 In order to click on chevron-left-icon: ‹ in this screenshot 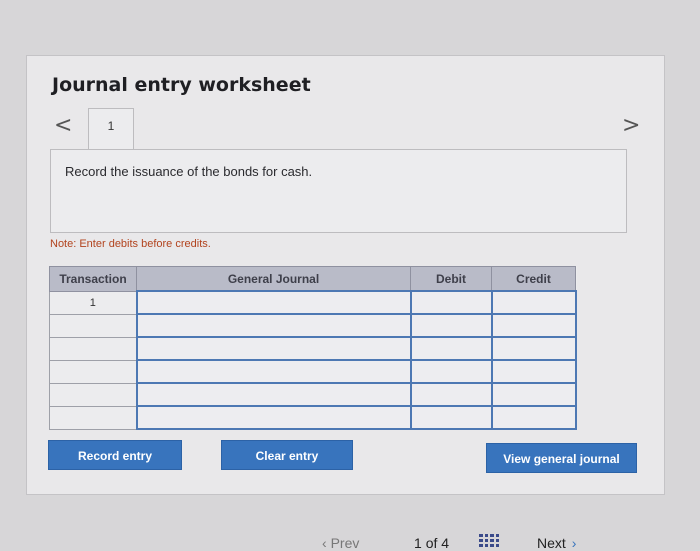, I will do `click(326, 543)`.